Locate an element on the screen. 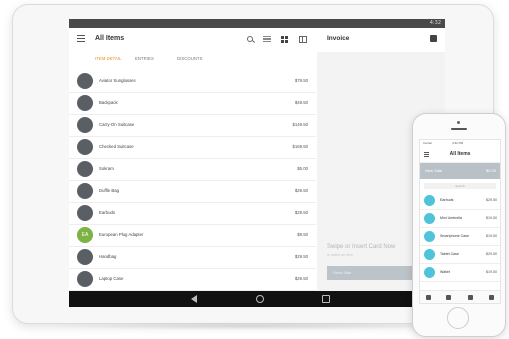 This screenshot has height=339, width=509. phone-app-bar: All Items is located at coordinates (460, 154).